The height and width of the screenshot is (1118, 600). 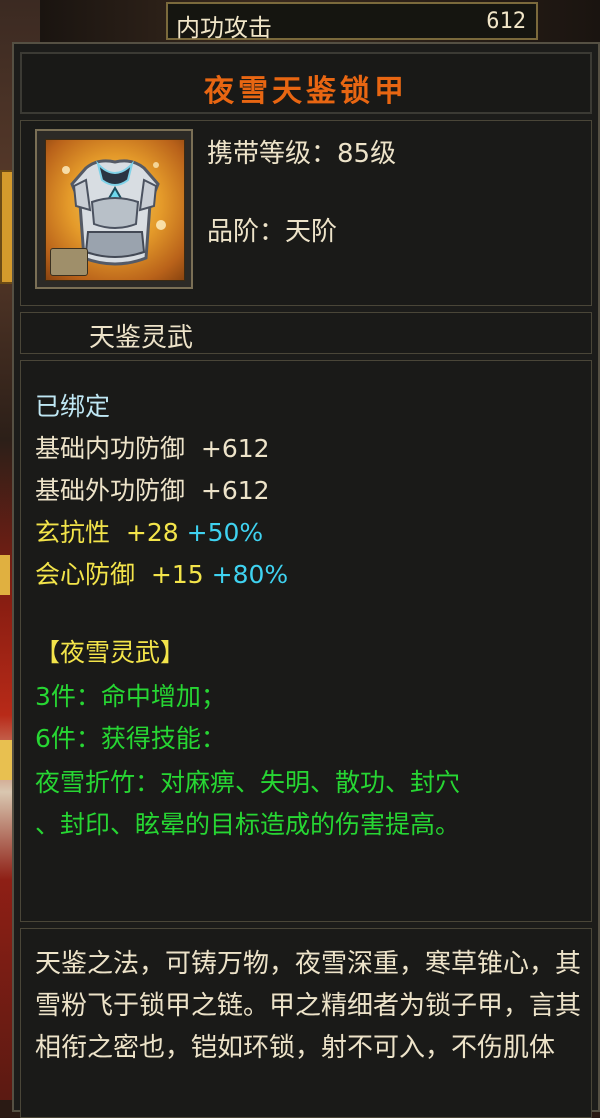 I want to click on set-bonus-line: 6件：获得技能：, so click(x=130, y=738).